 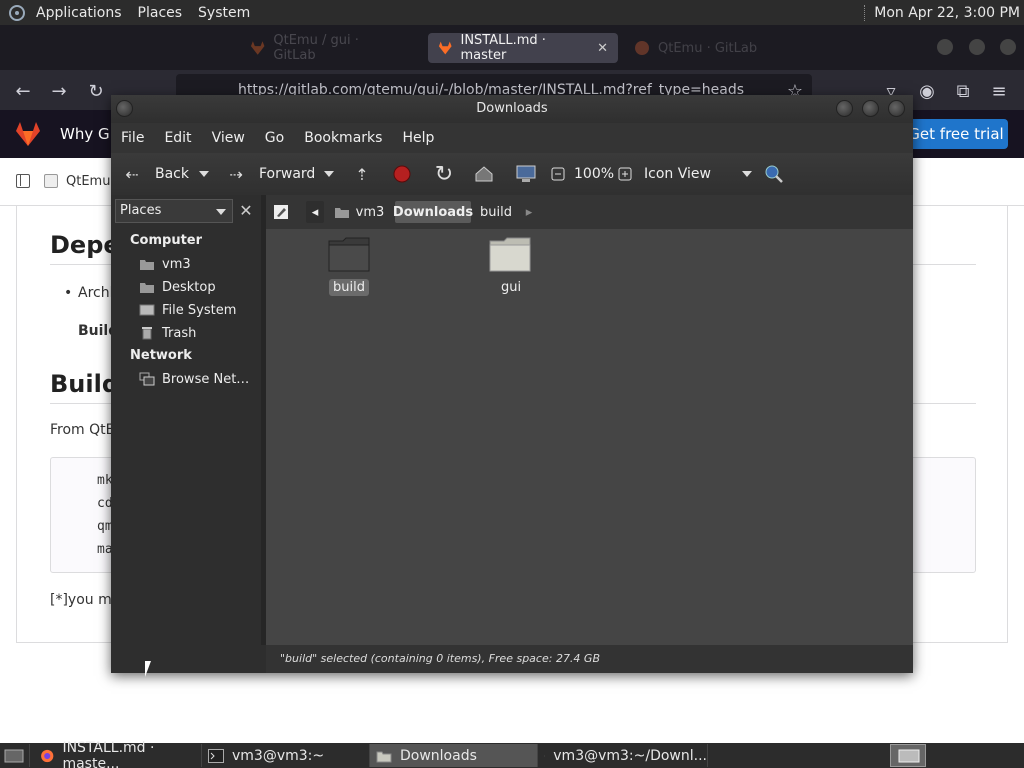 I want to click on search-button, so click(x=774, y=174).